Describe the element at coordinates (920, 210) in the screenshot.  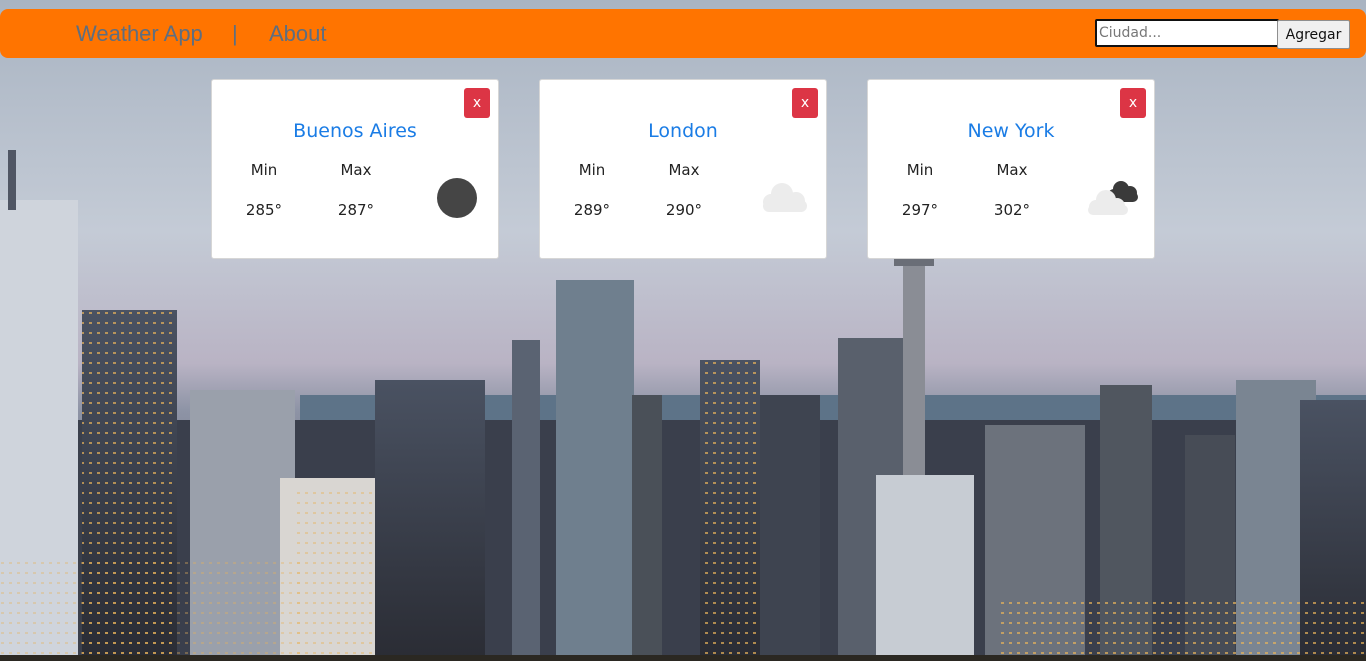
I see `min-temp-value: 297°` at that location.